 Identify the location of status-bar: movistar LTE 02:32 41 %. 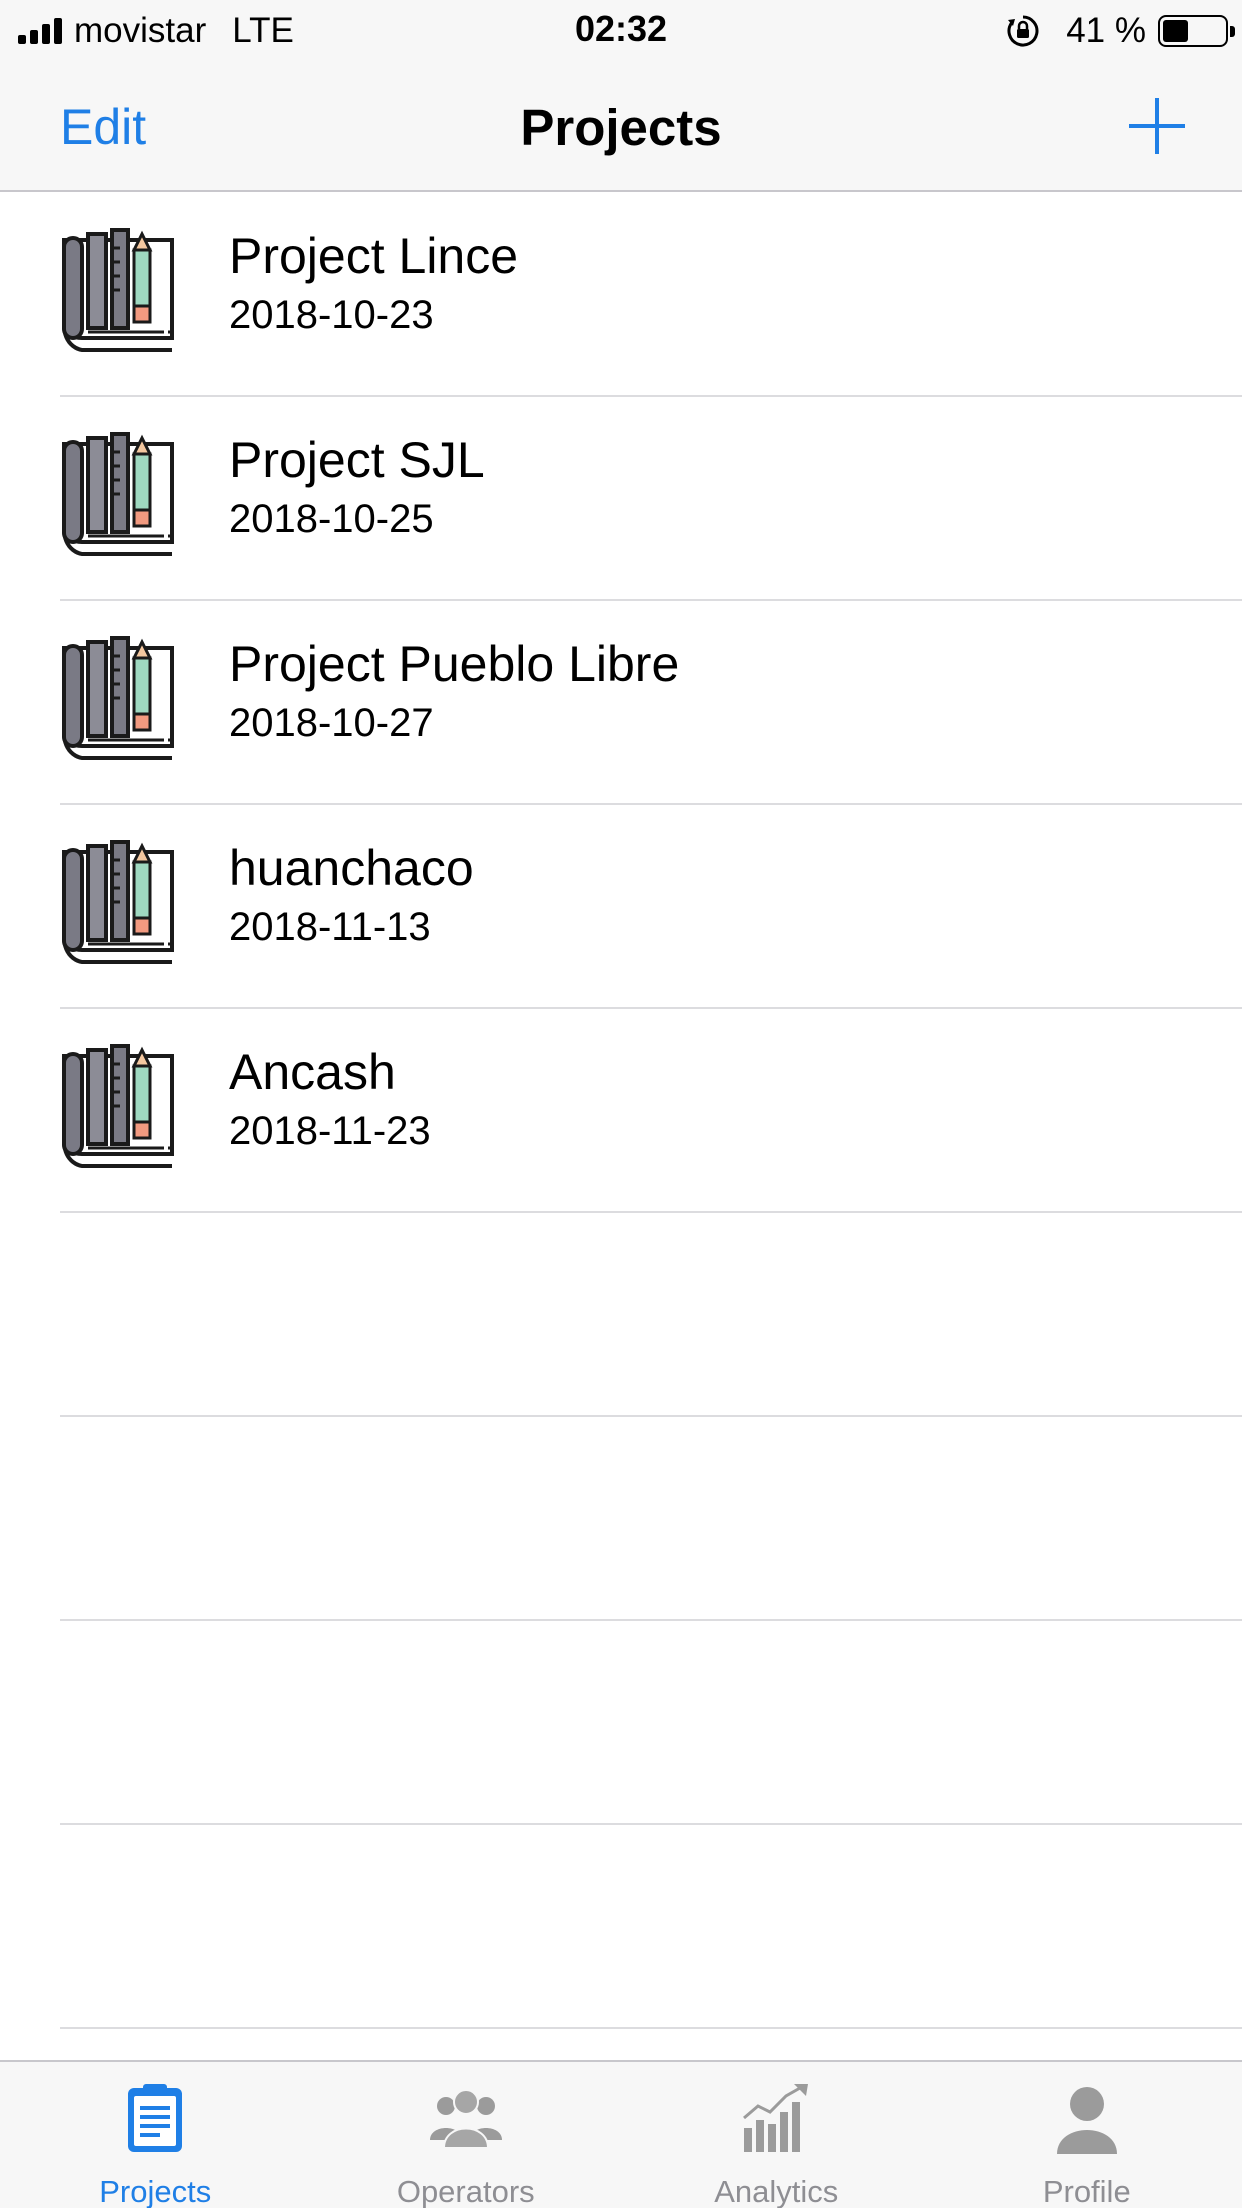
(621, 31).